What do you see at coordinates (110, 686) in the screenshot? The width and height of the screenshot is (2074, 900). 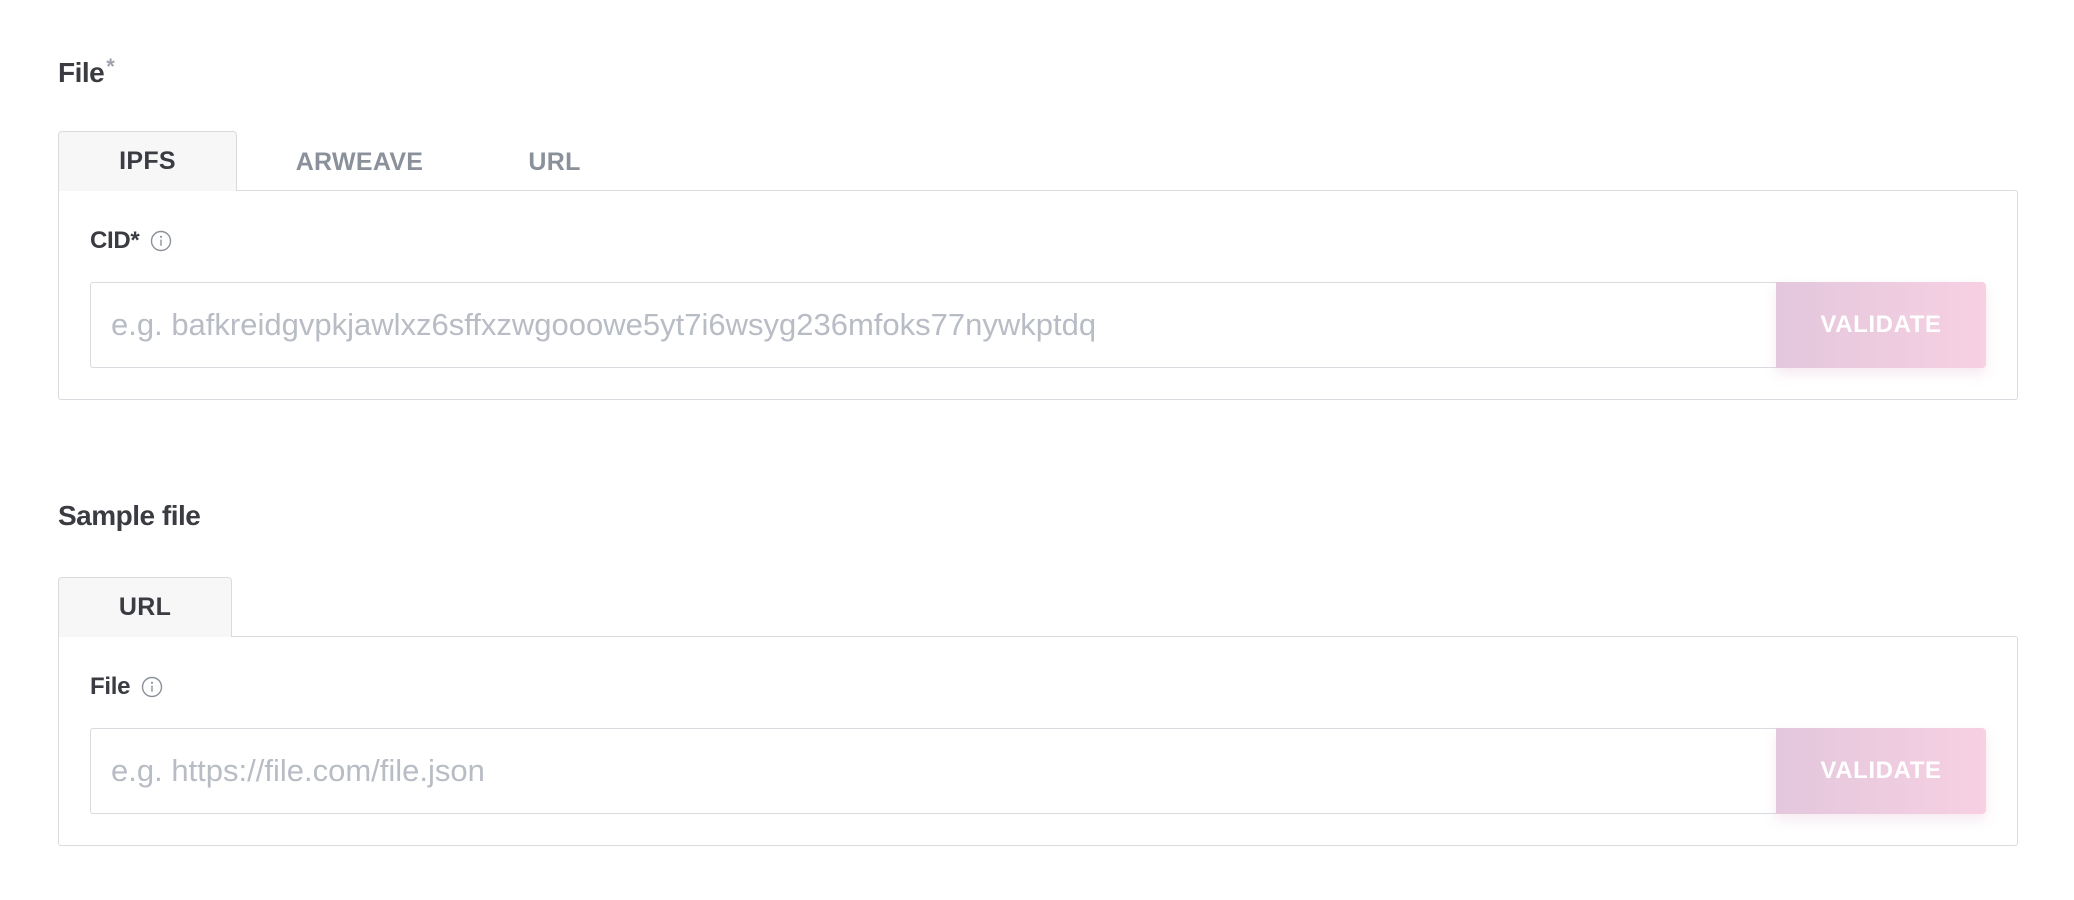 I see `sample-file-label-text: File` at bounding box center [110, 686].